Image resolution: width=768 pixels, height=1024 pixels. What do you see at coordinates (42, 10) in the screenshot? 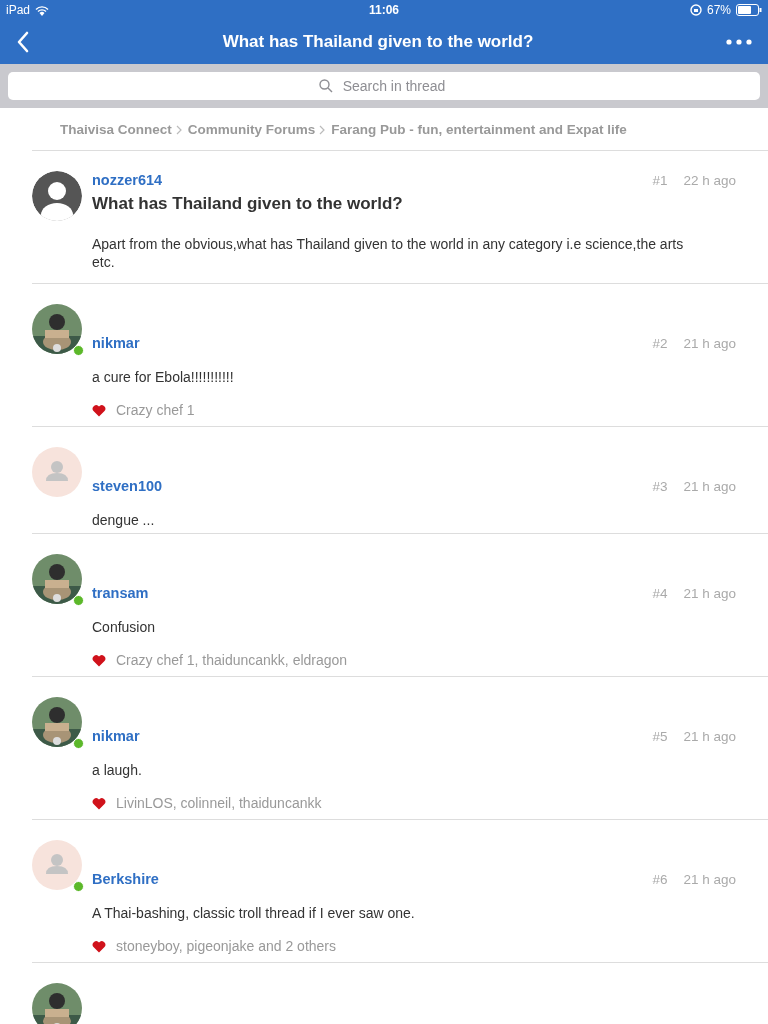
I see `wifi-icon` at bounding box center [42, 10].